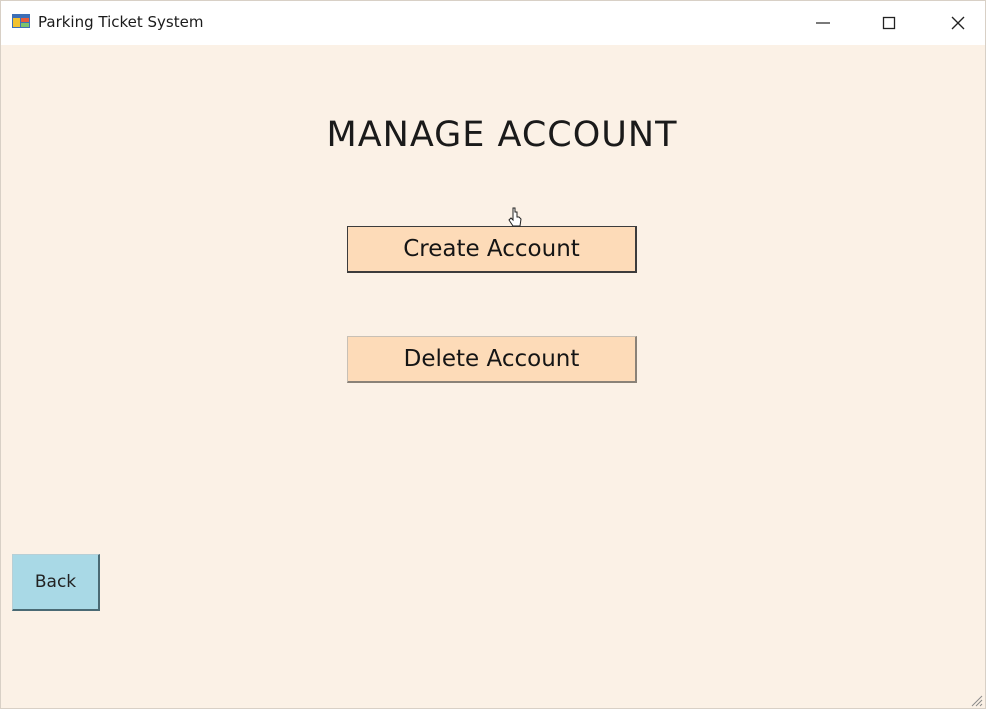 The image size is (986, 711). I want to click on close-icon, so click(958, 23).